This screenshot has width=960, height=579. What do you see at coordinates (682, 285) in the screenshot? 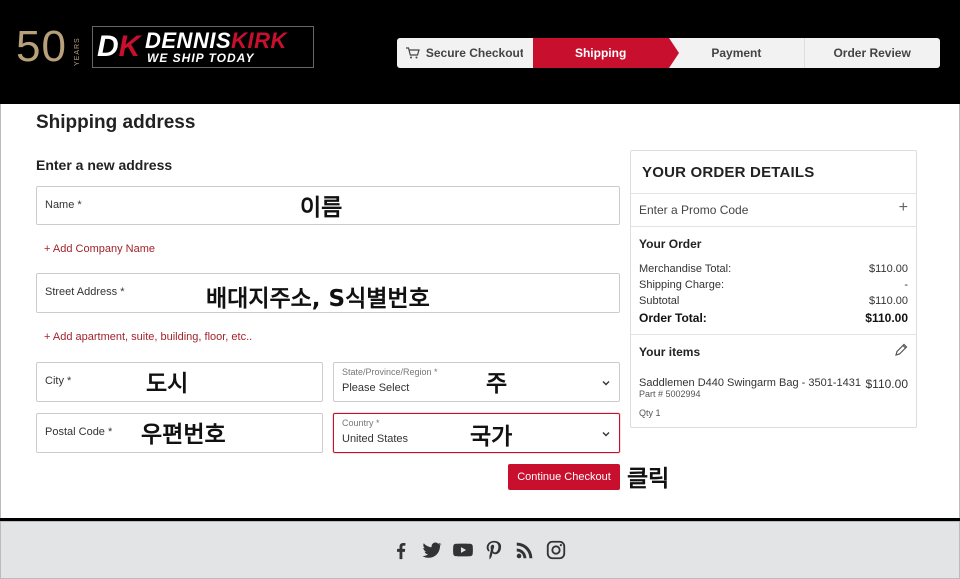
I see `row-label: Shipping Charge:` at bounding box center [682, 285].